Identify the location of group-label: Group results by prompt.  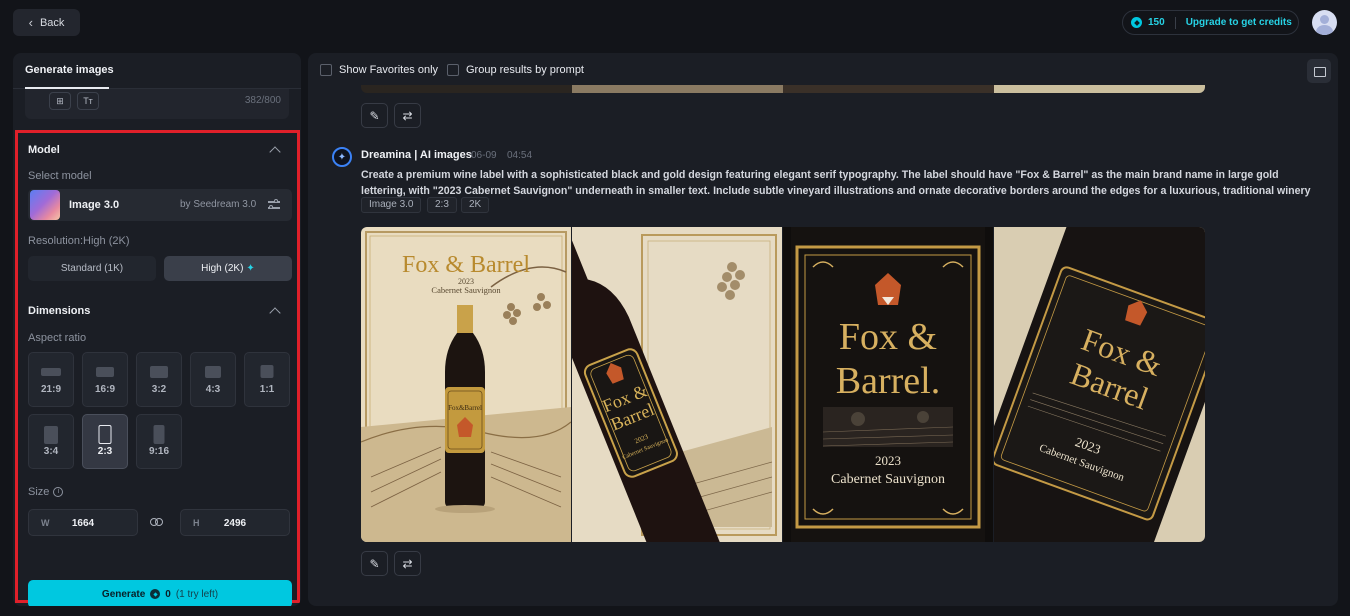
(525, 70).